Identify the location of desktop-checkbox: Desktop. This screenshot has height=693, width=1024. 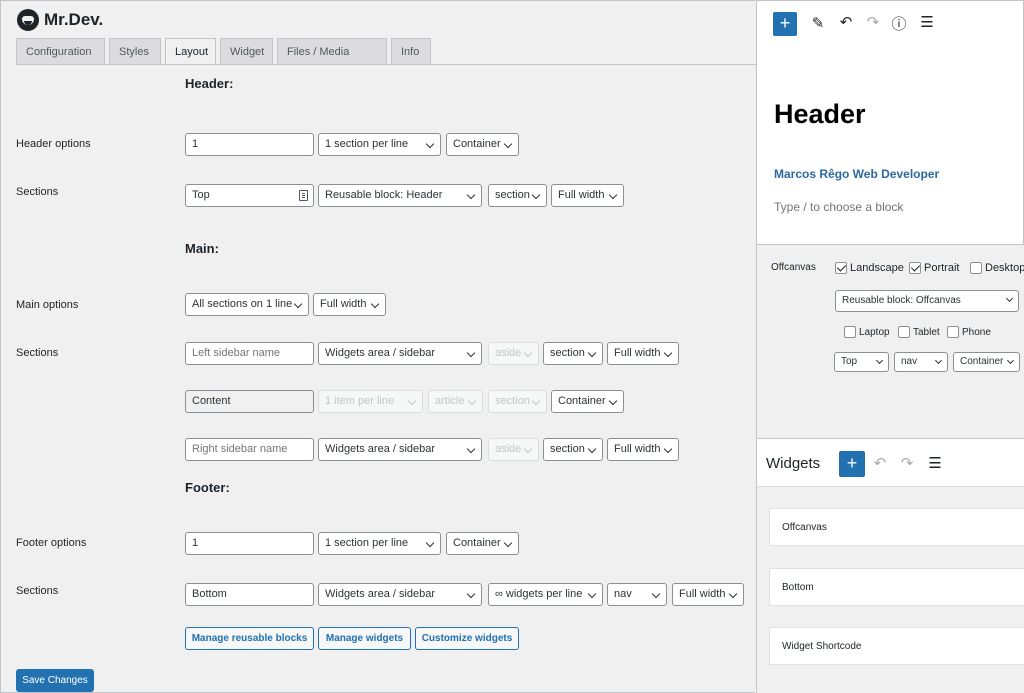
(997, 268).